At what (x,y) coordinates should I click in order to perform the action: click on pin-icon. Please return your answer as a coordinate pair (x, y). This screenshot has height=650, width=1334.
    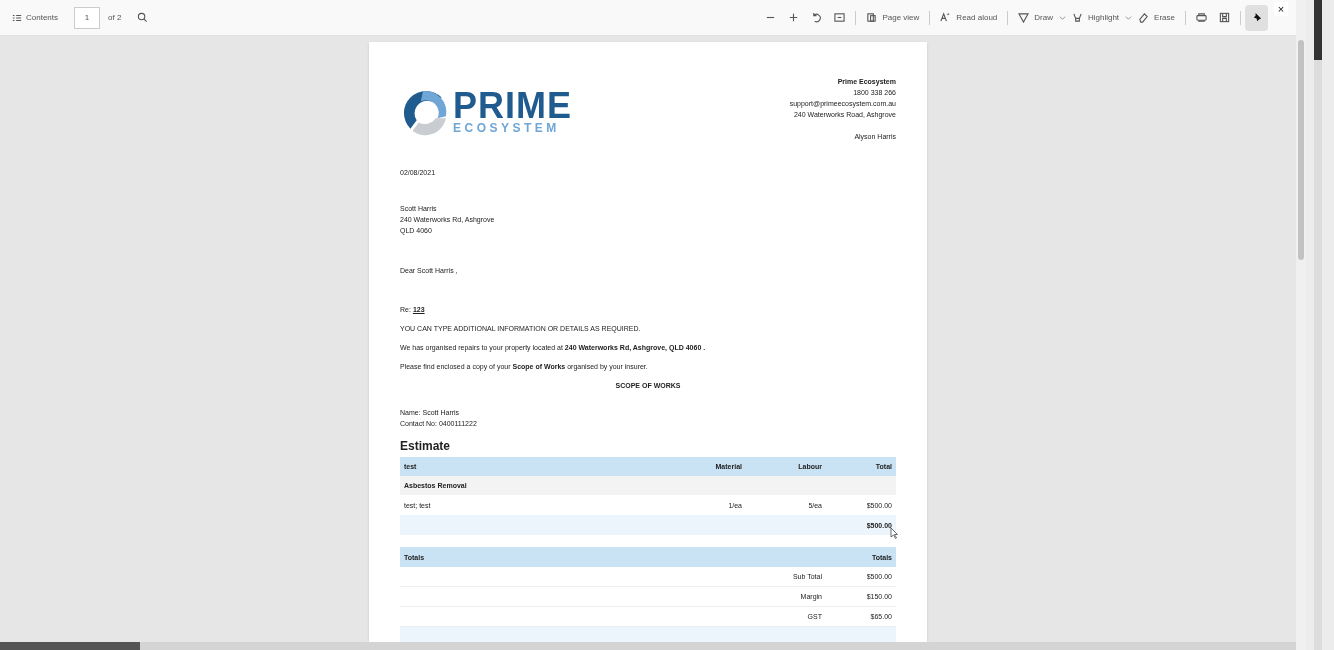
    Looking at the image, I should click on (1256, 17).